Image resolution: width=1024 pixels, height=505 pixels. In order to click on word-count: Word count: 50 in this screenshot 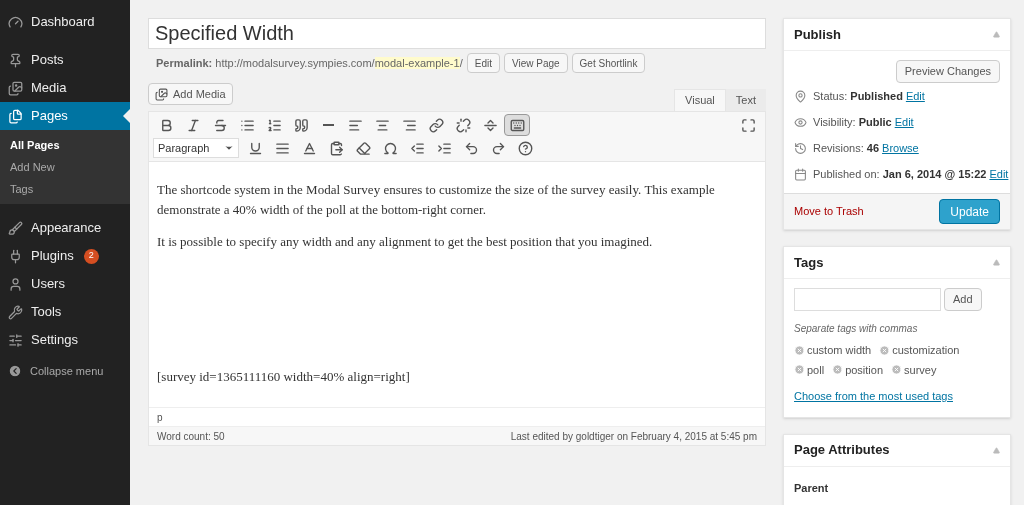, I will do `click(191, 436)`.